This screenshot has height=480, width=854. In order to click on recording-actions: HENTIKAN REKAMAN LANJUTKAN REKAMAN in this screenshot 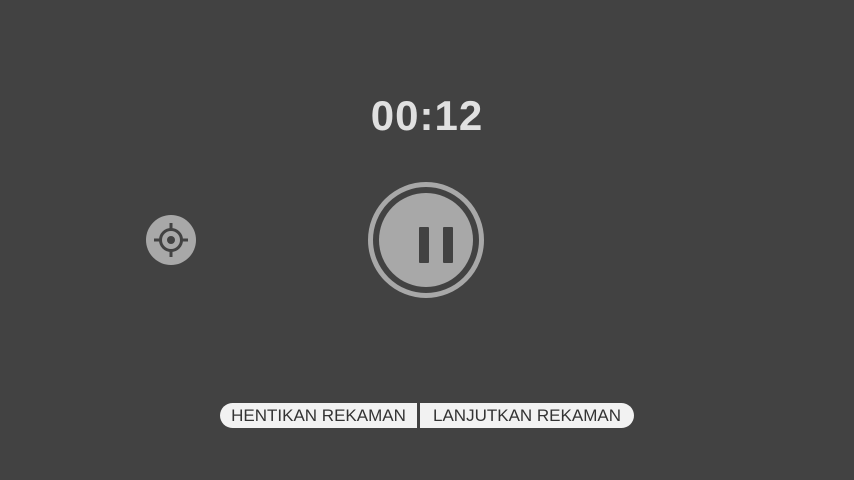, I will do `click(427, 415)`.